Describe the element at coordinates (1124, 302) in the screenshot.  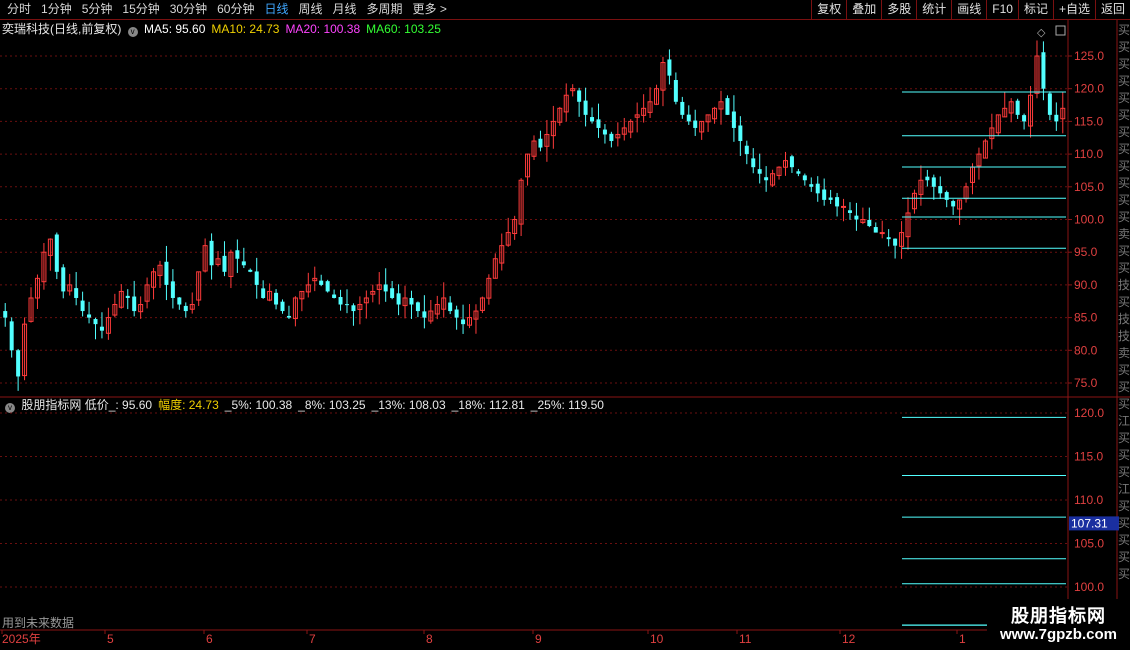
I see `right-side-panel-text: 买买买买买买买买买买买买卖买买技买技技卖买买买江买买买江买买买买买` at that location.